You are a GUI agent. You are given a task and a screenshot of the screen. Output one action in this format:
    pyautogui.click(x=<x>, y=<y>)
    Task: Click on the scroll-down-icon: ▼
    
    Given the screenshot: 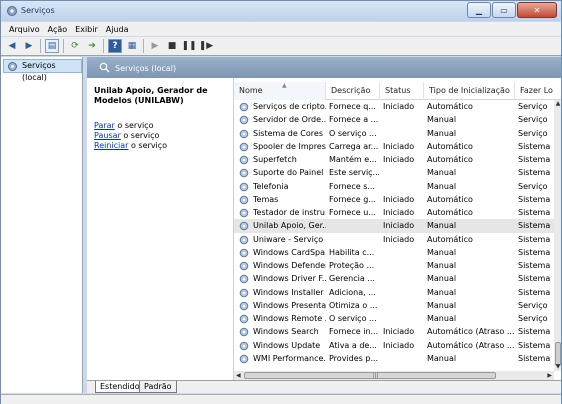 What is the action you would take?
    pyautogui.click(x=557, y=367)
    